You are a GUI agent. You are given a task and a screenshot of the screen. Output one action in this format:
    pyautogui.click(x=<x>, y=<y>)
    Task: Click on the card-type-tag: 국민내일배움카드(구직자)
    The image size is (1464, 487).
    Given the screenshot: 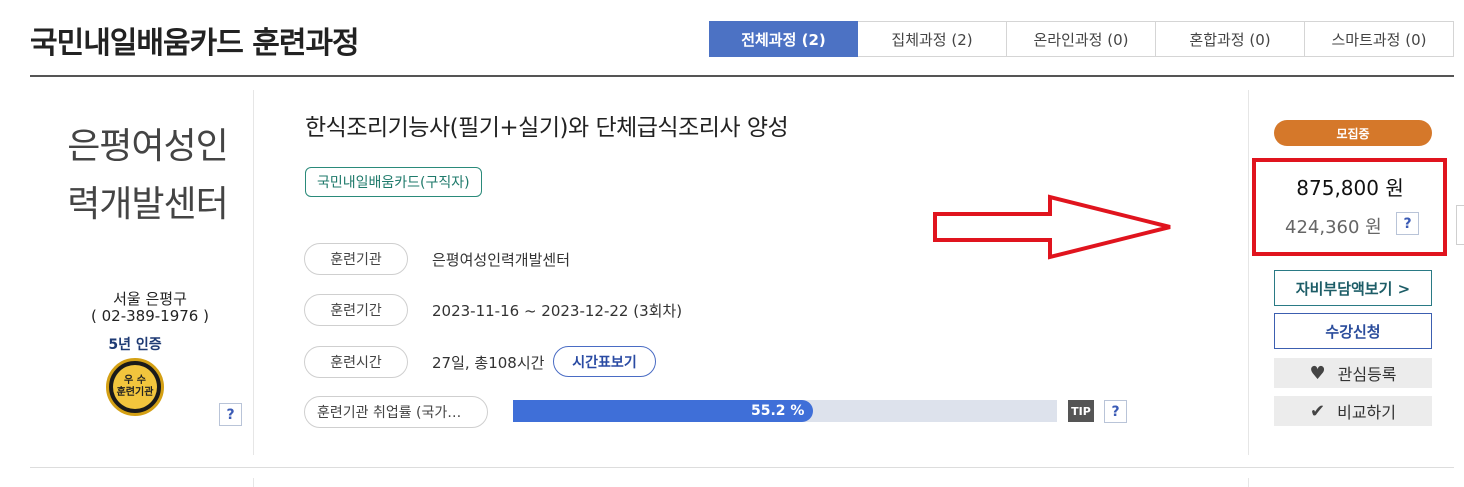 What is the action you would take?
    pyautogui.click(x=393, y=182)
    